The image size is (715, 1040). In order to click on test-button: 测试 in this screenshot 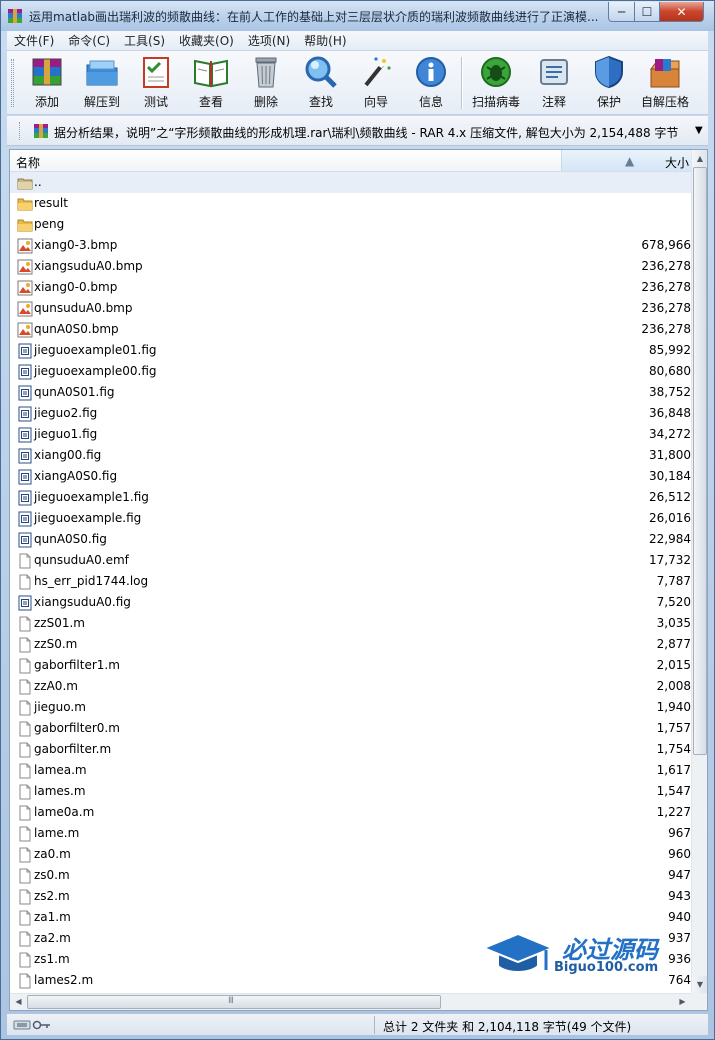, I will do `click(156, 83)`.